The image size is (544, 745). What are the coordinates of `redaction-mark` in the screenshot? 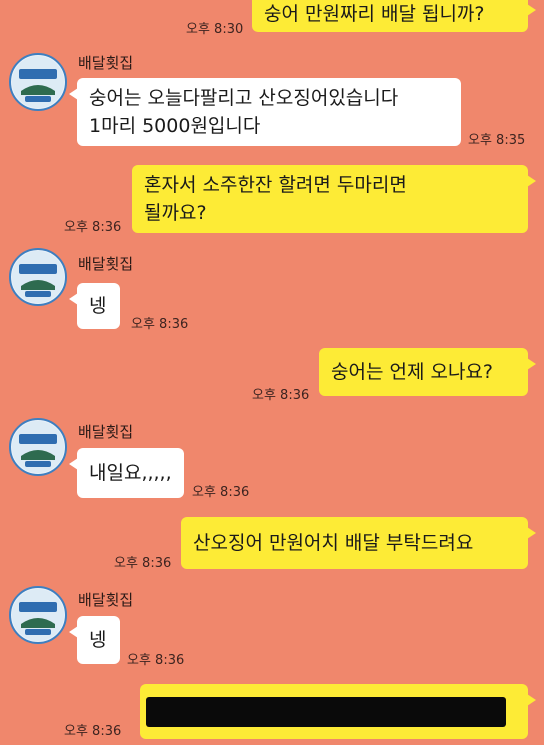 It's located at (326, 712).